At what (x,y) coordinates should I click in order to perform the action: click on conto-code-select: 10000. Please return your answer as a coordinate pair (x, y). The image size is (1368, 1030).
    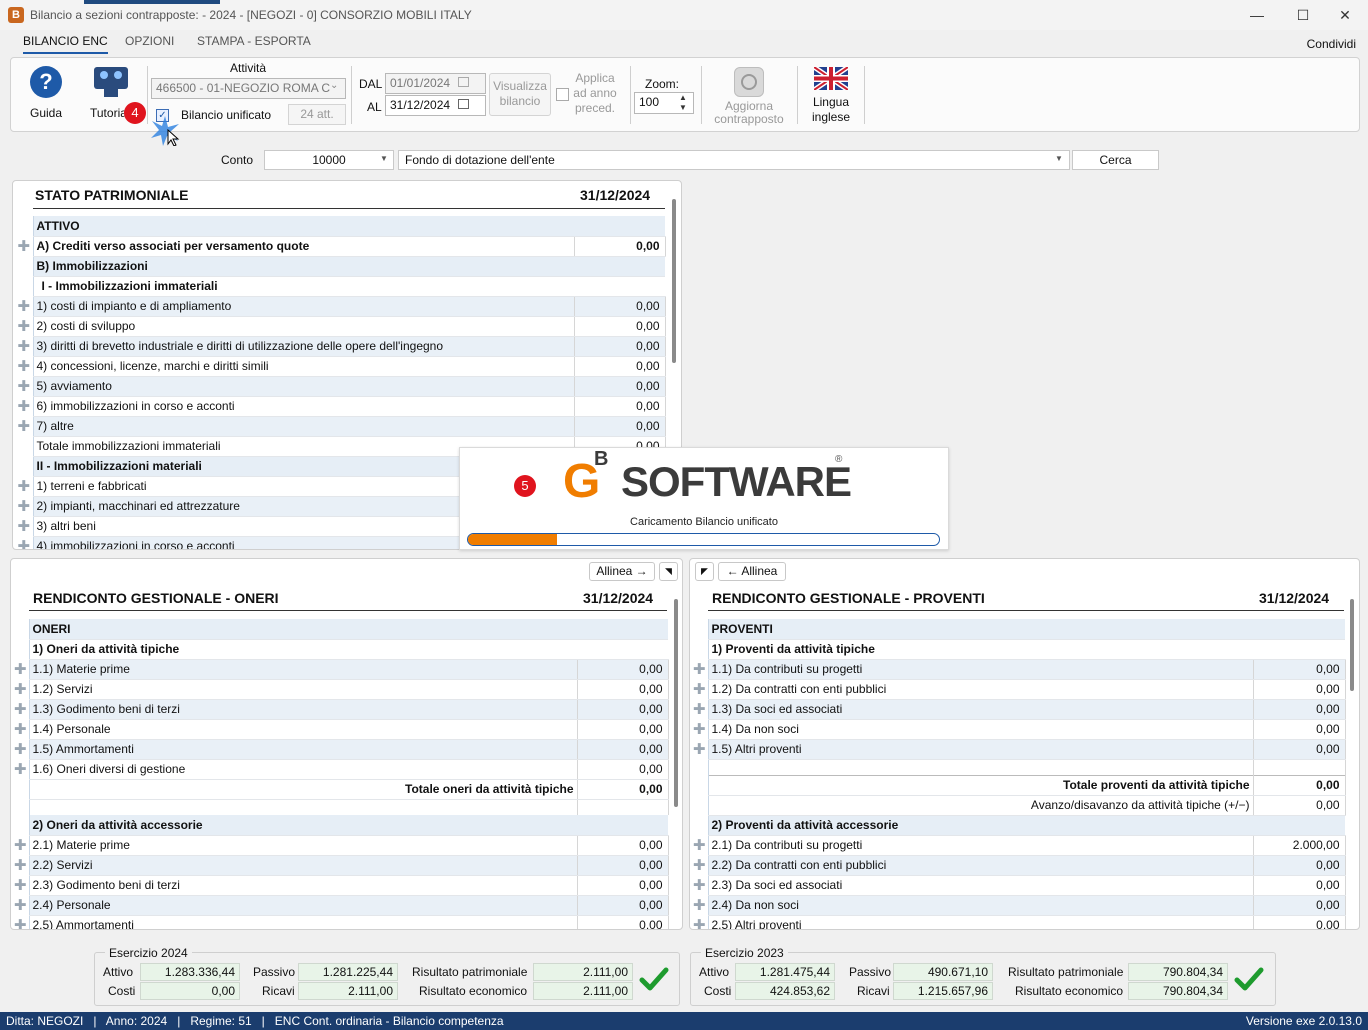
    Looking at the image, I should click on (329, 160).